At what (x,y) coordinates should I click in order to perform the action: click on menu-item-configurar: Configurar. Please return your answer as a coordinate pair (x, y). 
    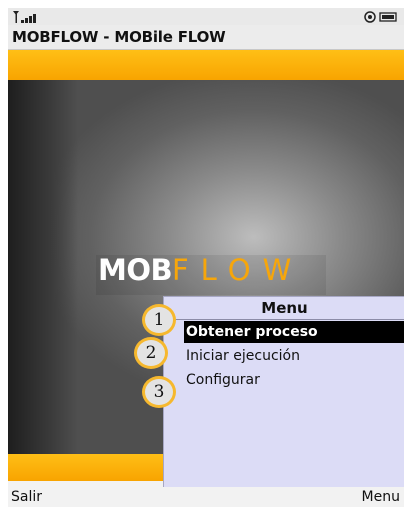
    Looking at the image, I should click on (294, 380).